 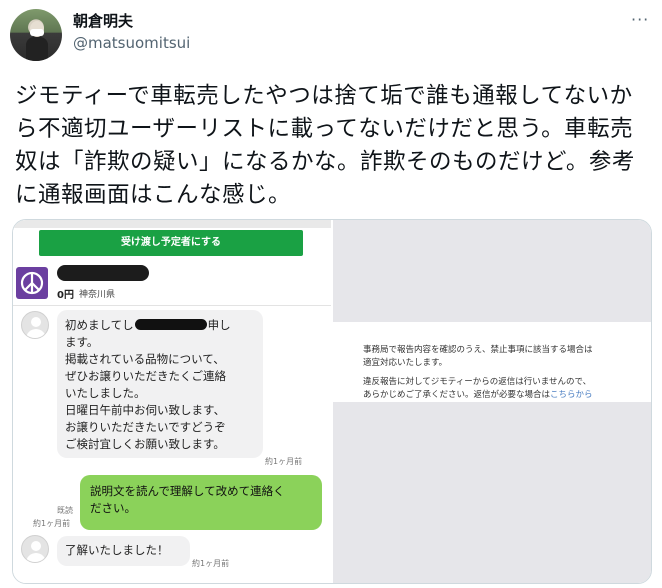 I want to click on seller-price: 0円, so click(x=65, y=295).